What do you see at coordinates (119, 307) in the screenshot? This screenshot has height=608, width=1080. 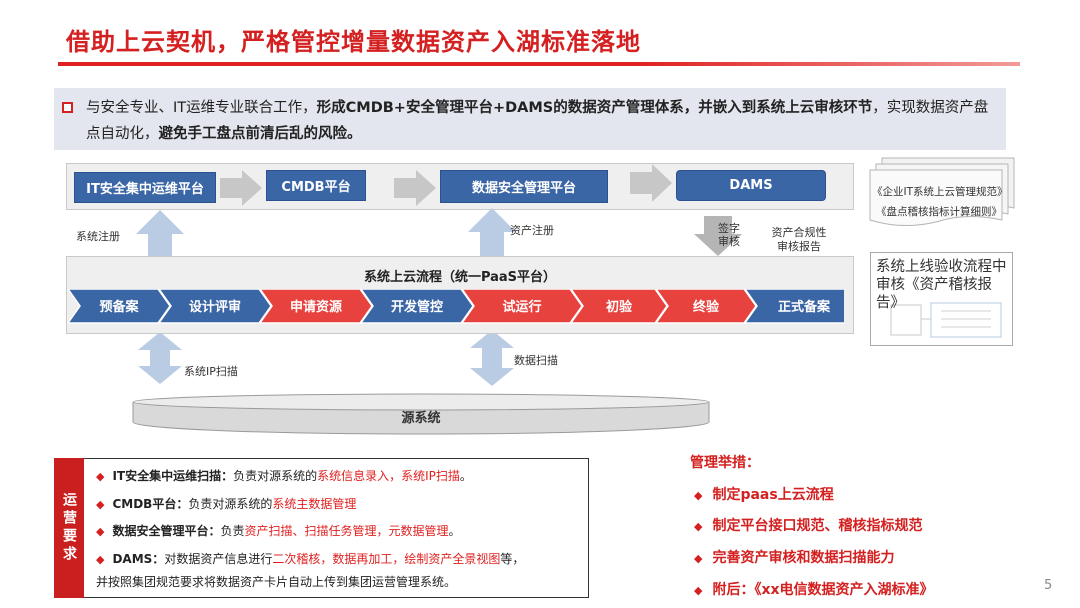 I see `flow-step-label: 预备案` at bounding box center [119, 307].